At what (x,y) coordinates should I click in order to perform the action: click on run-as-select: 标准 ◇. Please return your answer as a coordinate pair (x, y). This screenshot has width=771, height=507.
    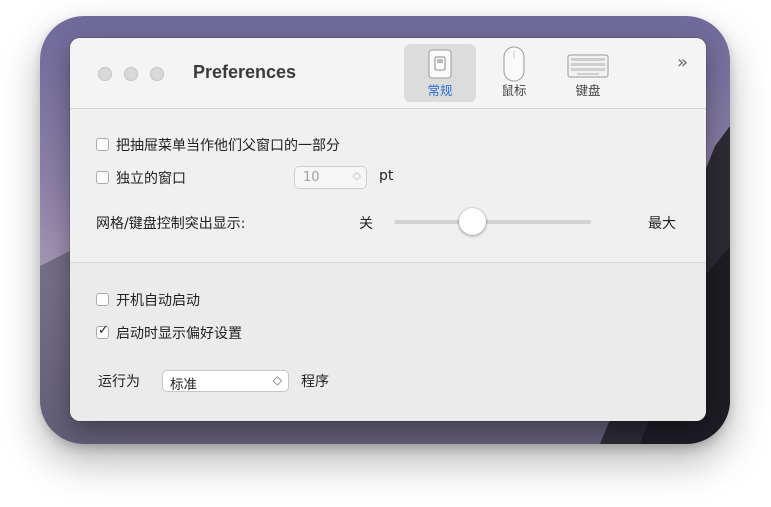
    Looking at the image, I should click on (225, 381).